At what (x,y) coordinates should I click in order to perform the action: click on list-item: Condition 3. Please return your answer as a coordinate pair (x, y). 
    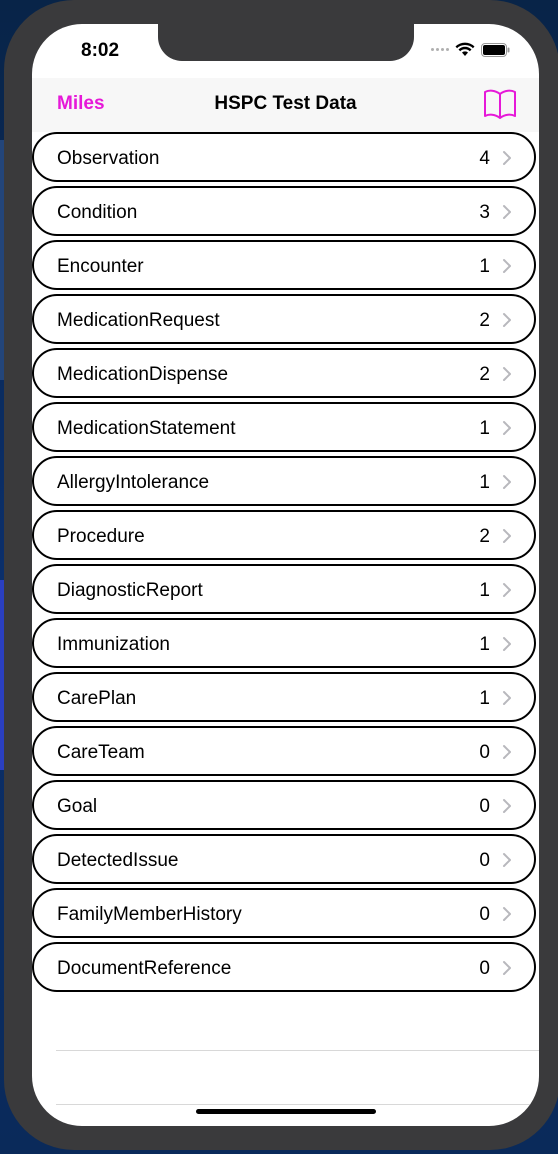
    Looking at the image, I should click on (284, 211).